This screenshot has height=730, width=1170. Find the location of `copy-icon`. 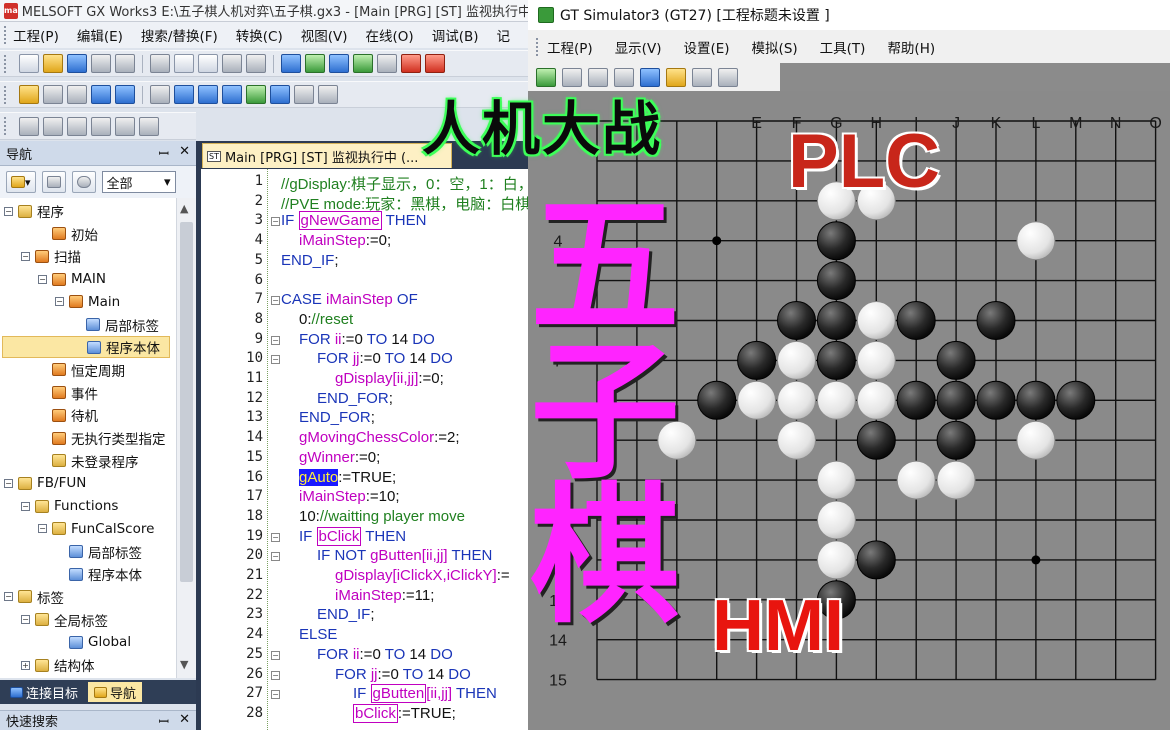

copy-icon is located at coordinates (184, 63).